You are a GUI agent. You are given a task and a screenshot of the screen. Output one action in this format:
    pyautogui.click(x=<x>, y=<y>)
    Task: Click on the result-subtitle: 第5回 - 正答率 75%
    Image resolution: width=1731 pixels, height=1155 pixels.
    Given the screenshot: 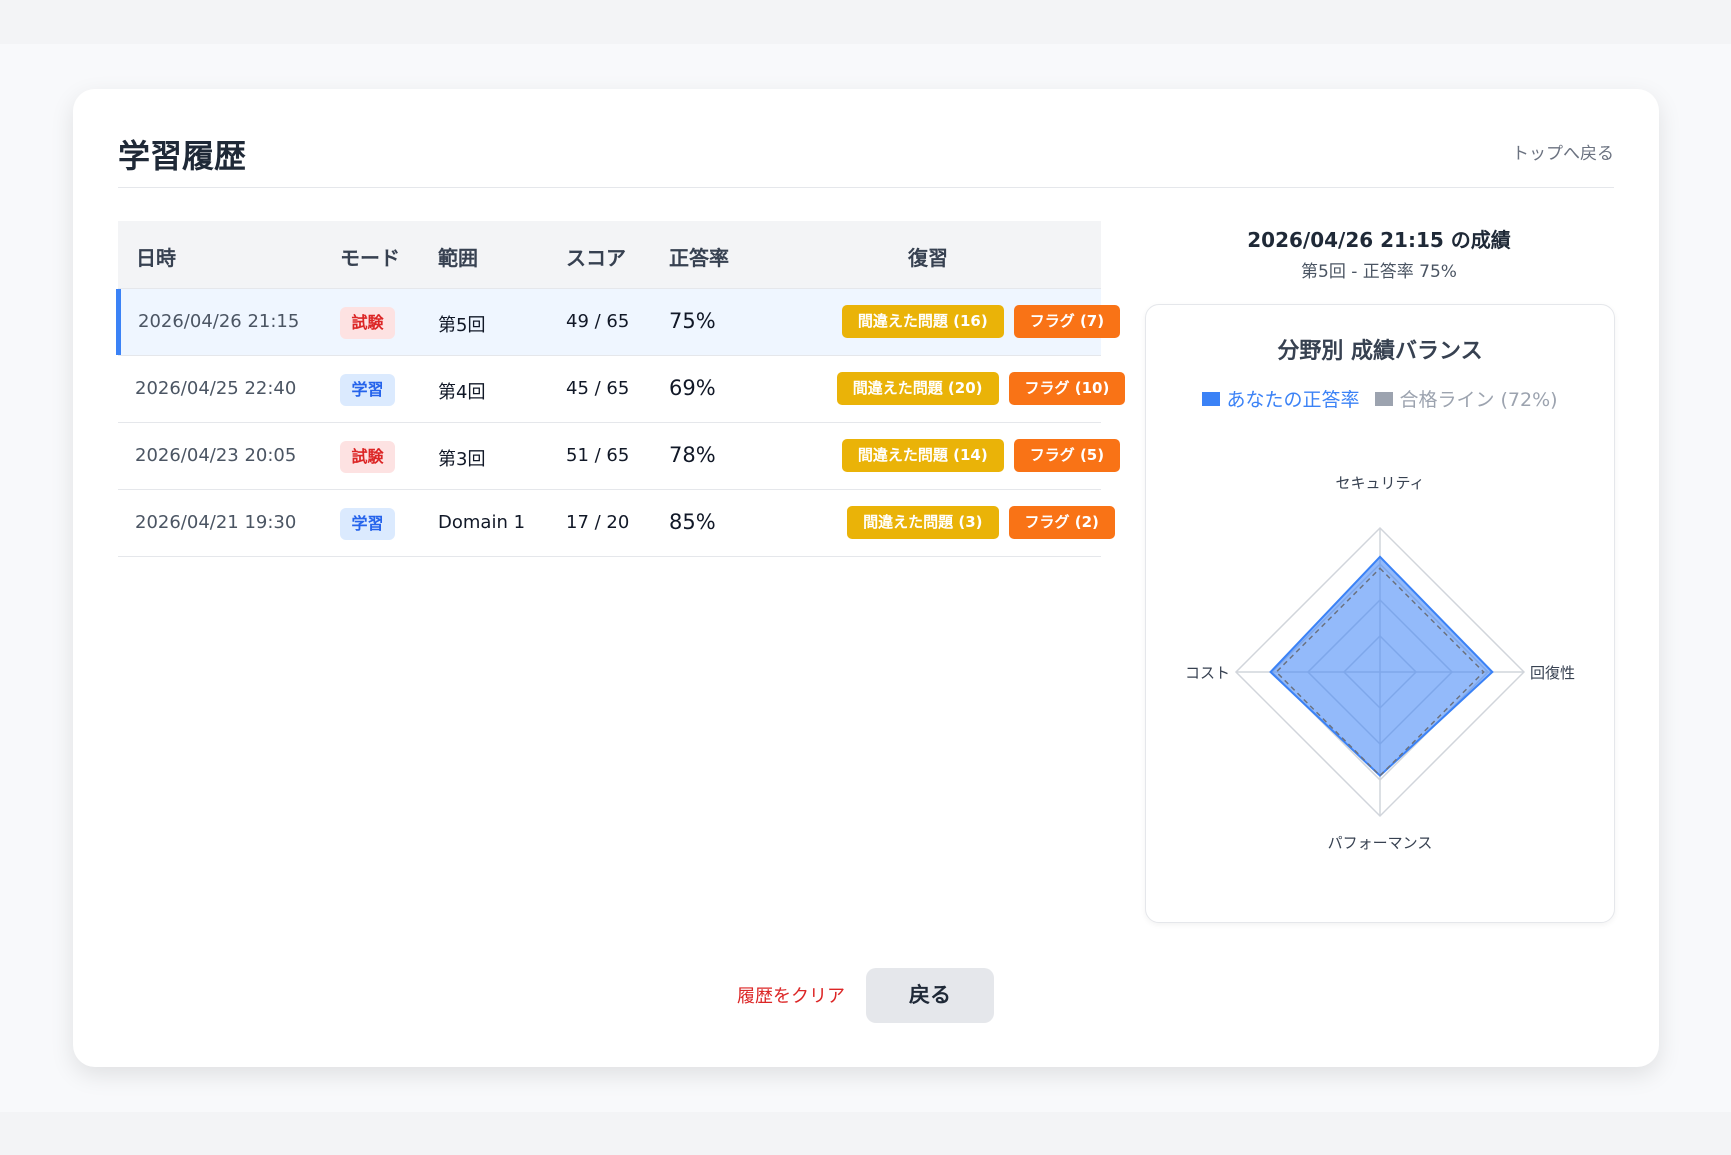 What is the action you would take?
    pyautogui.click(x=1379, y=272)
    